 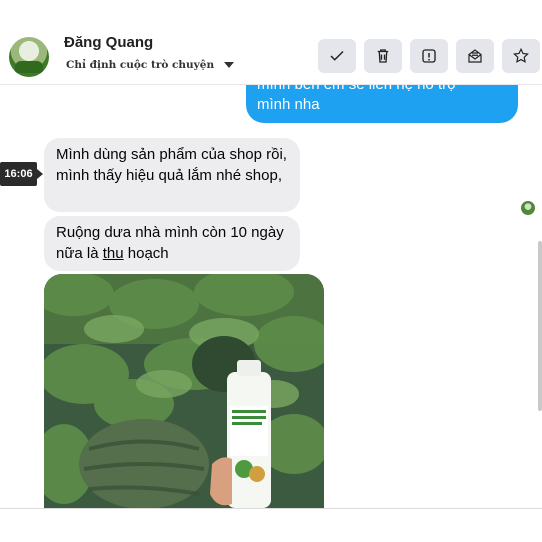 What do you see at coordinates (271, 508) in the screenshot?
I see `composer-divider` at bounding box center [271, 508].